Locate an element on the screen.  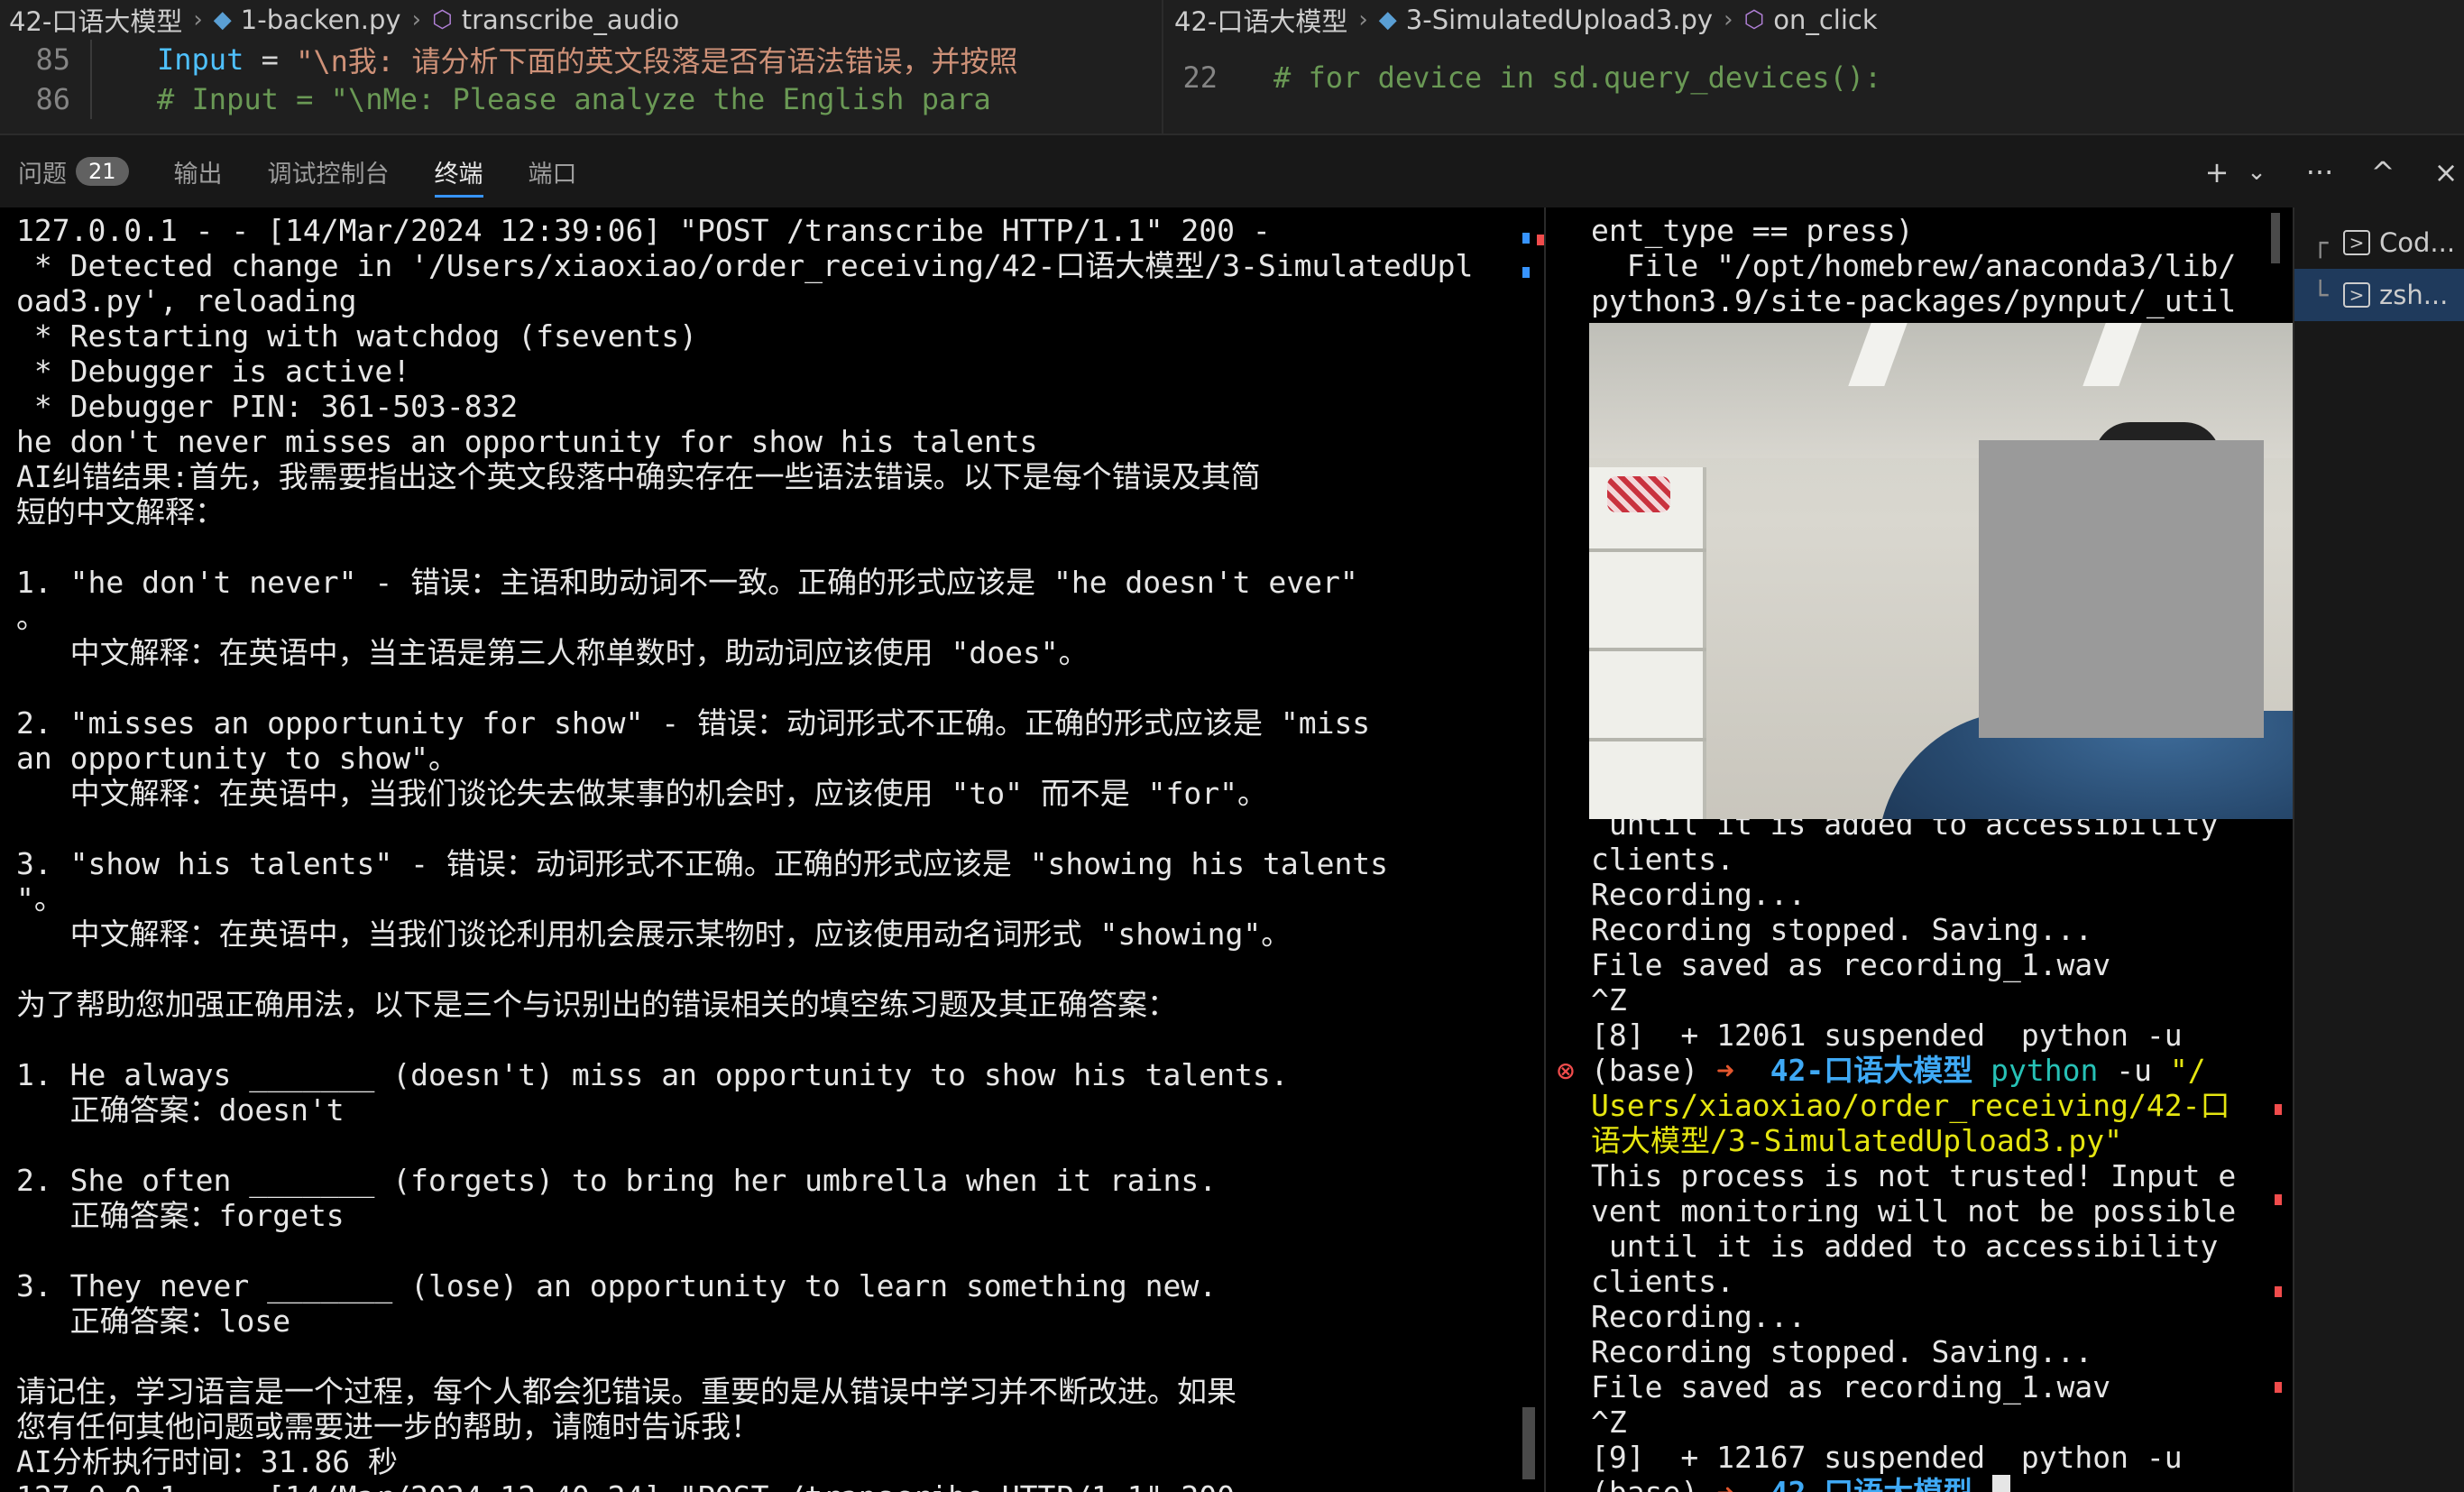
scrollbar is located at coordinates (1533, 849).